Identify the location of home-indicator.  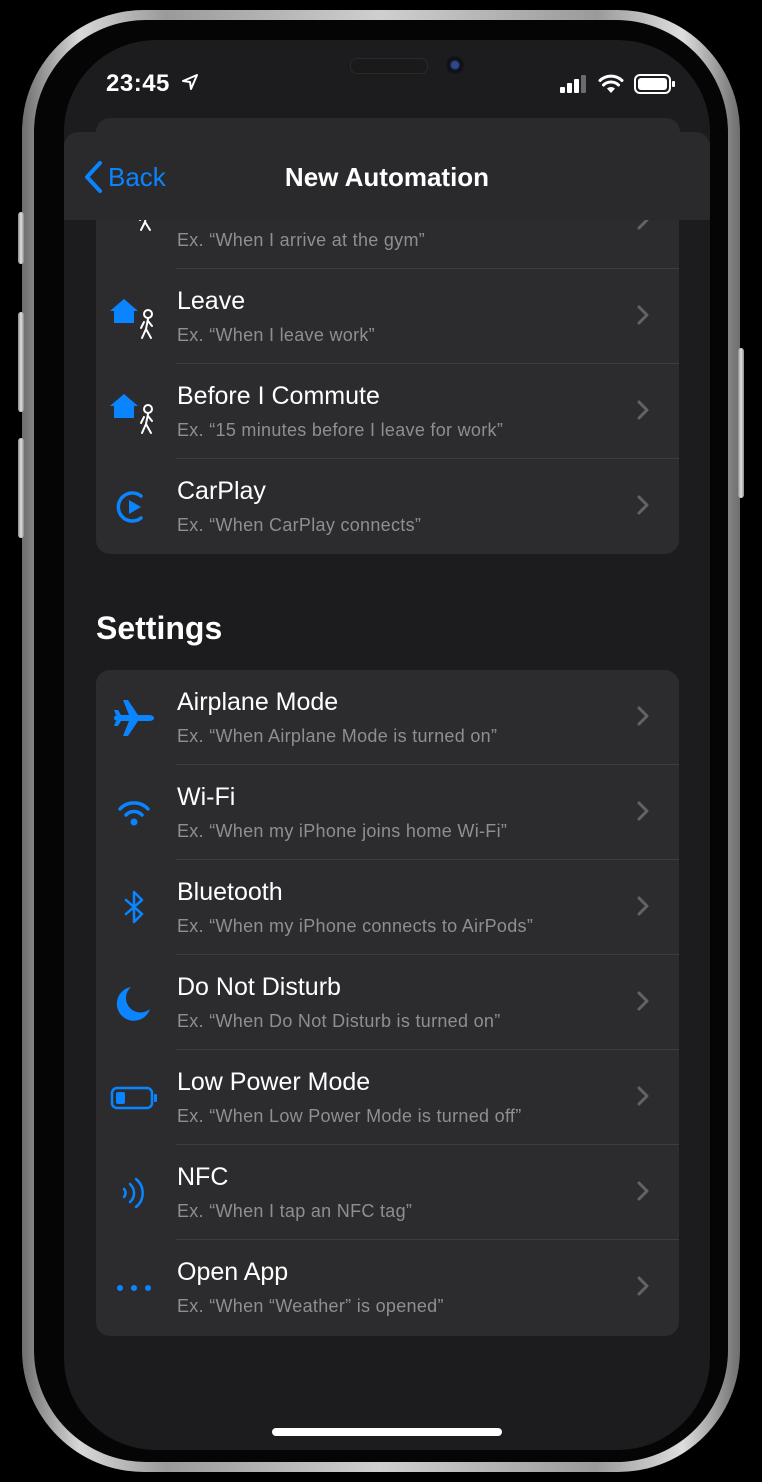
(387, 1432).